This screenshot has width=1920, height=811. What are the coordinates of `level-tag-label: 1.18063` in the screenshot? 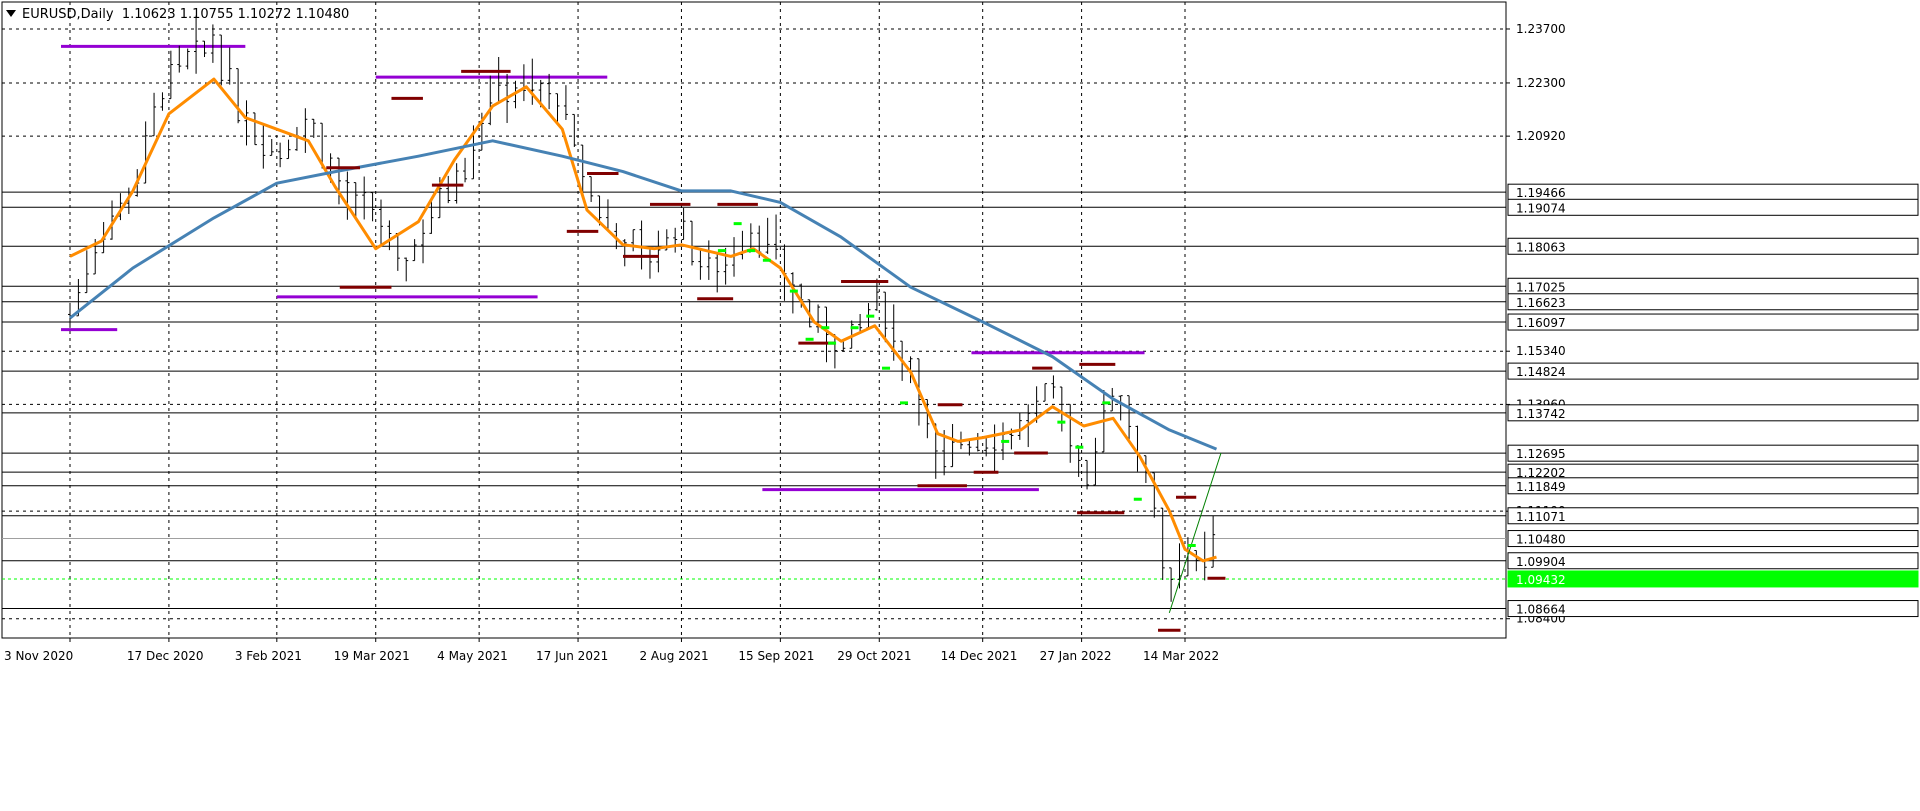 It's located at (1541, 247).